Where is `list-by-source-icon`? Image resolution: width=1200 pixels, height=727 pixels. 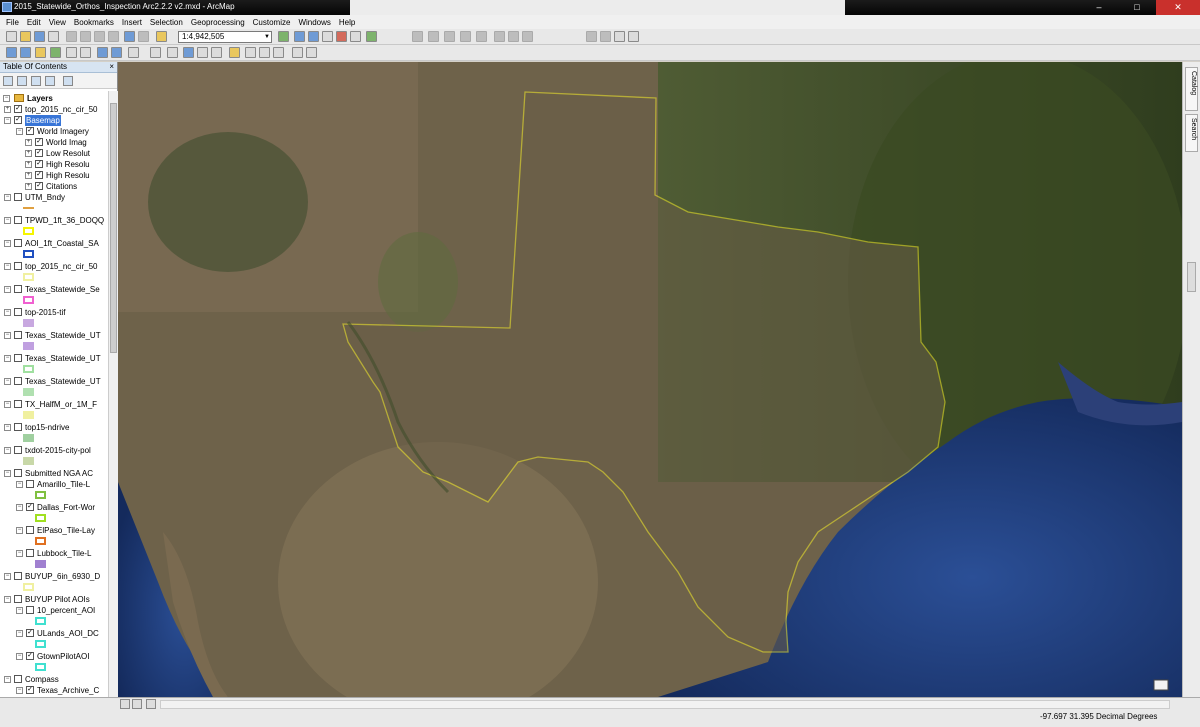 list-by-source-icon is located at coordinates (22, 81).